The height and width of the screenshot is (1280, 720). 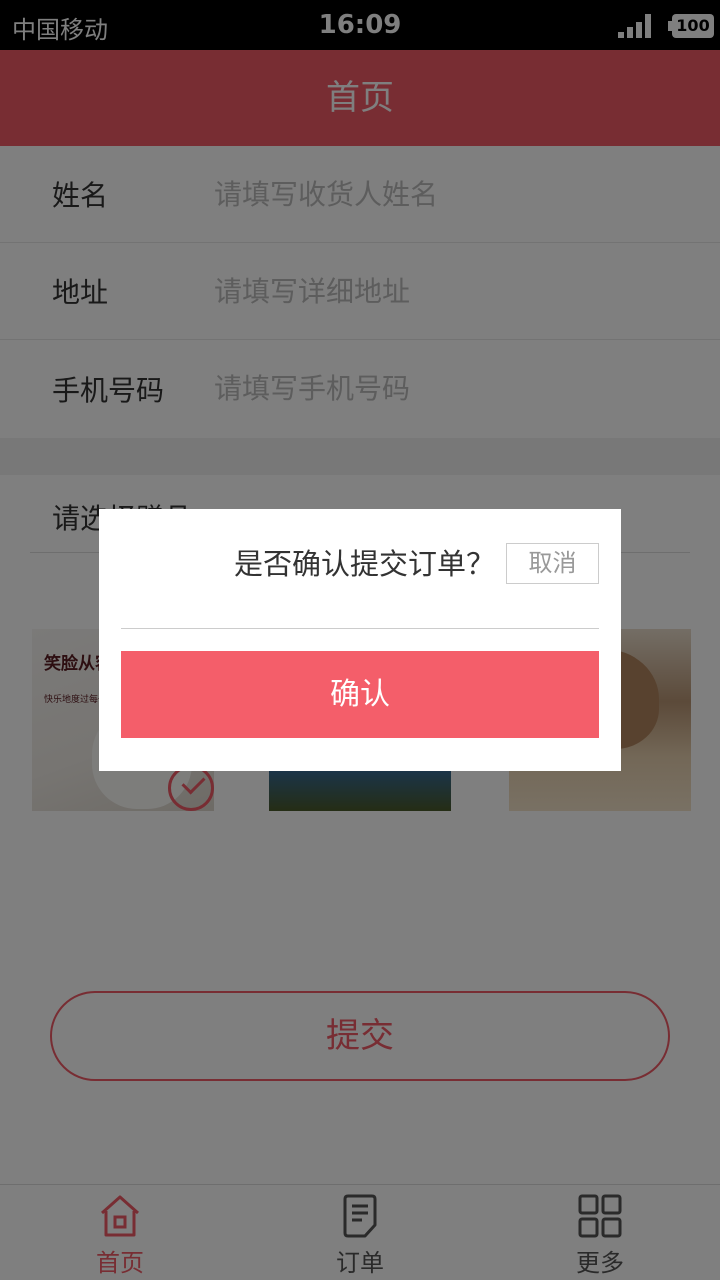 I want to click on confirm-button: 确认, so click(x=360, y=694).